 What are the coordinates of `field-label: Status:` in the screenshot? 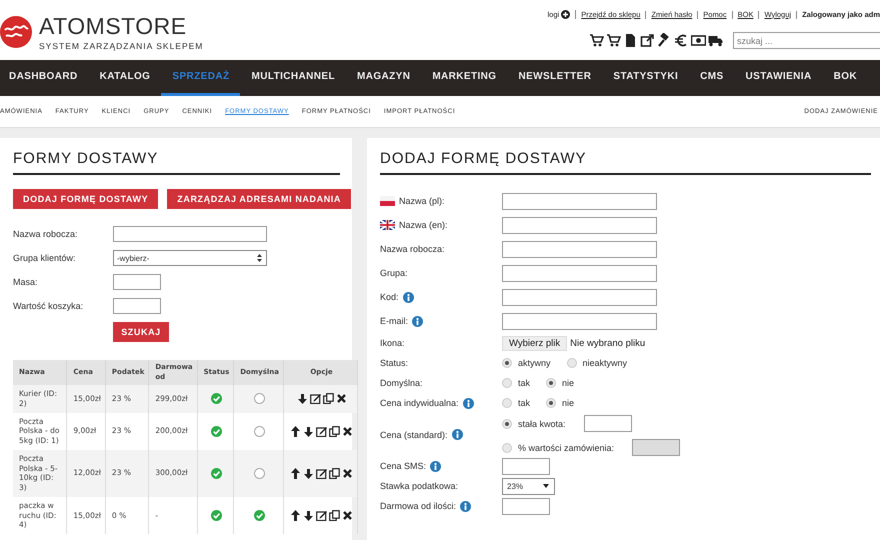 It's located at (394, 363).